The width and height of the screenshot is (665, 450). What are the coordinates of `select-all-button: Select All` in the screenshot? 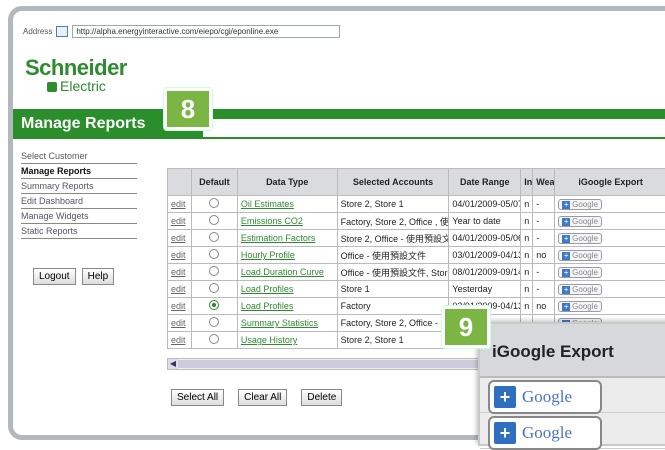 It's located at (197, 397).